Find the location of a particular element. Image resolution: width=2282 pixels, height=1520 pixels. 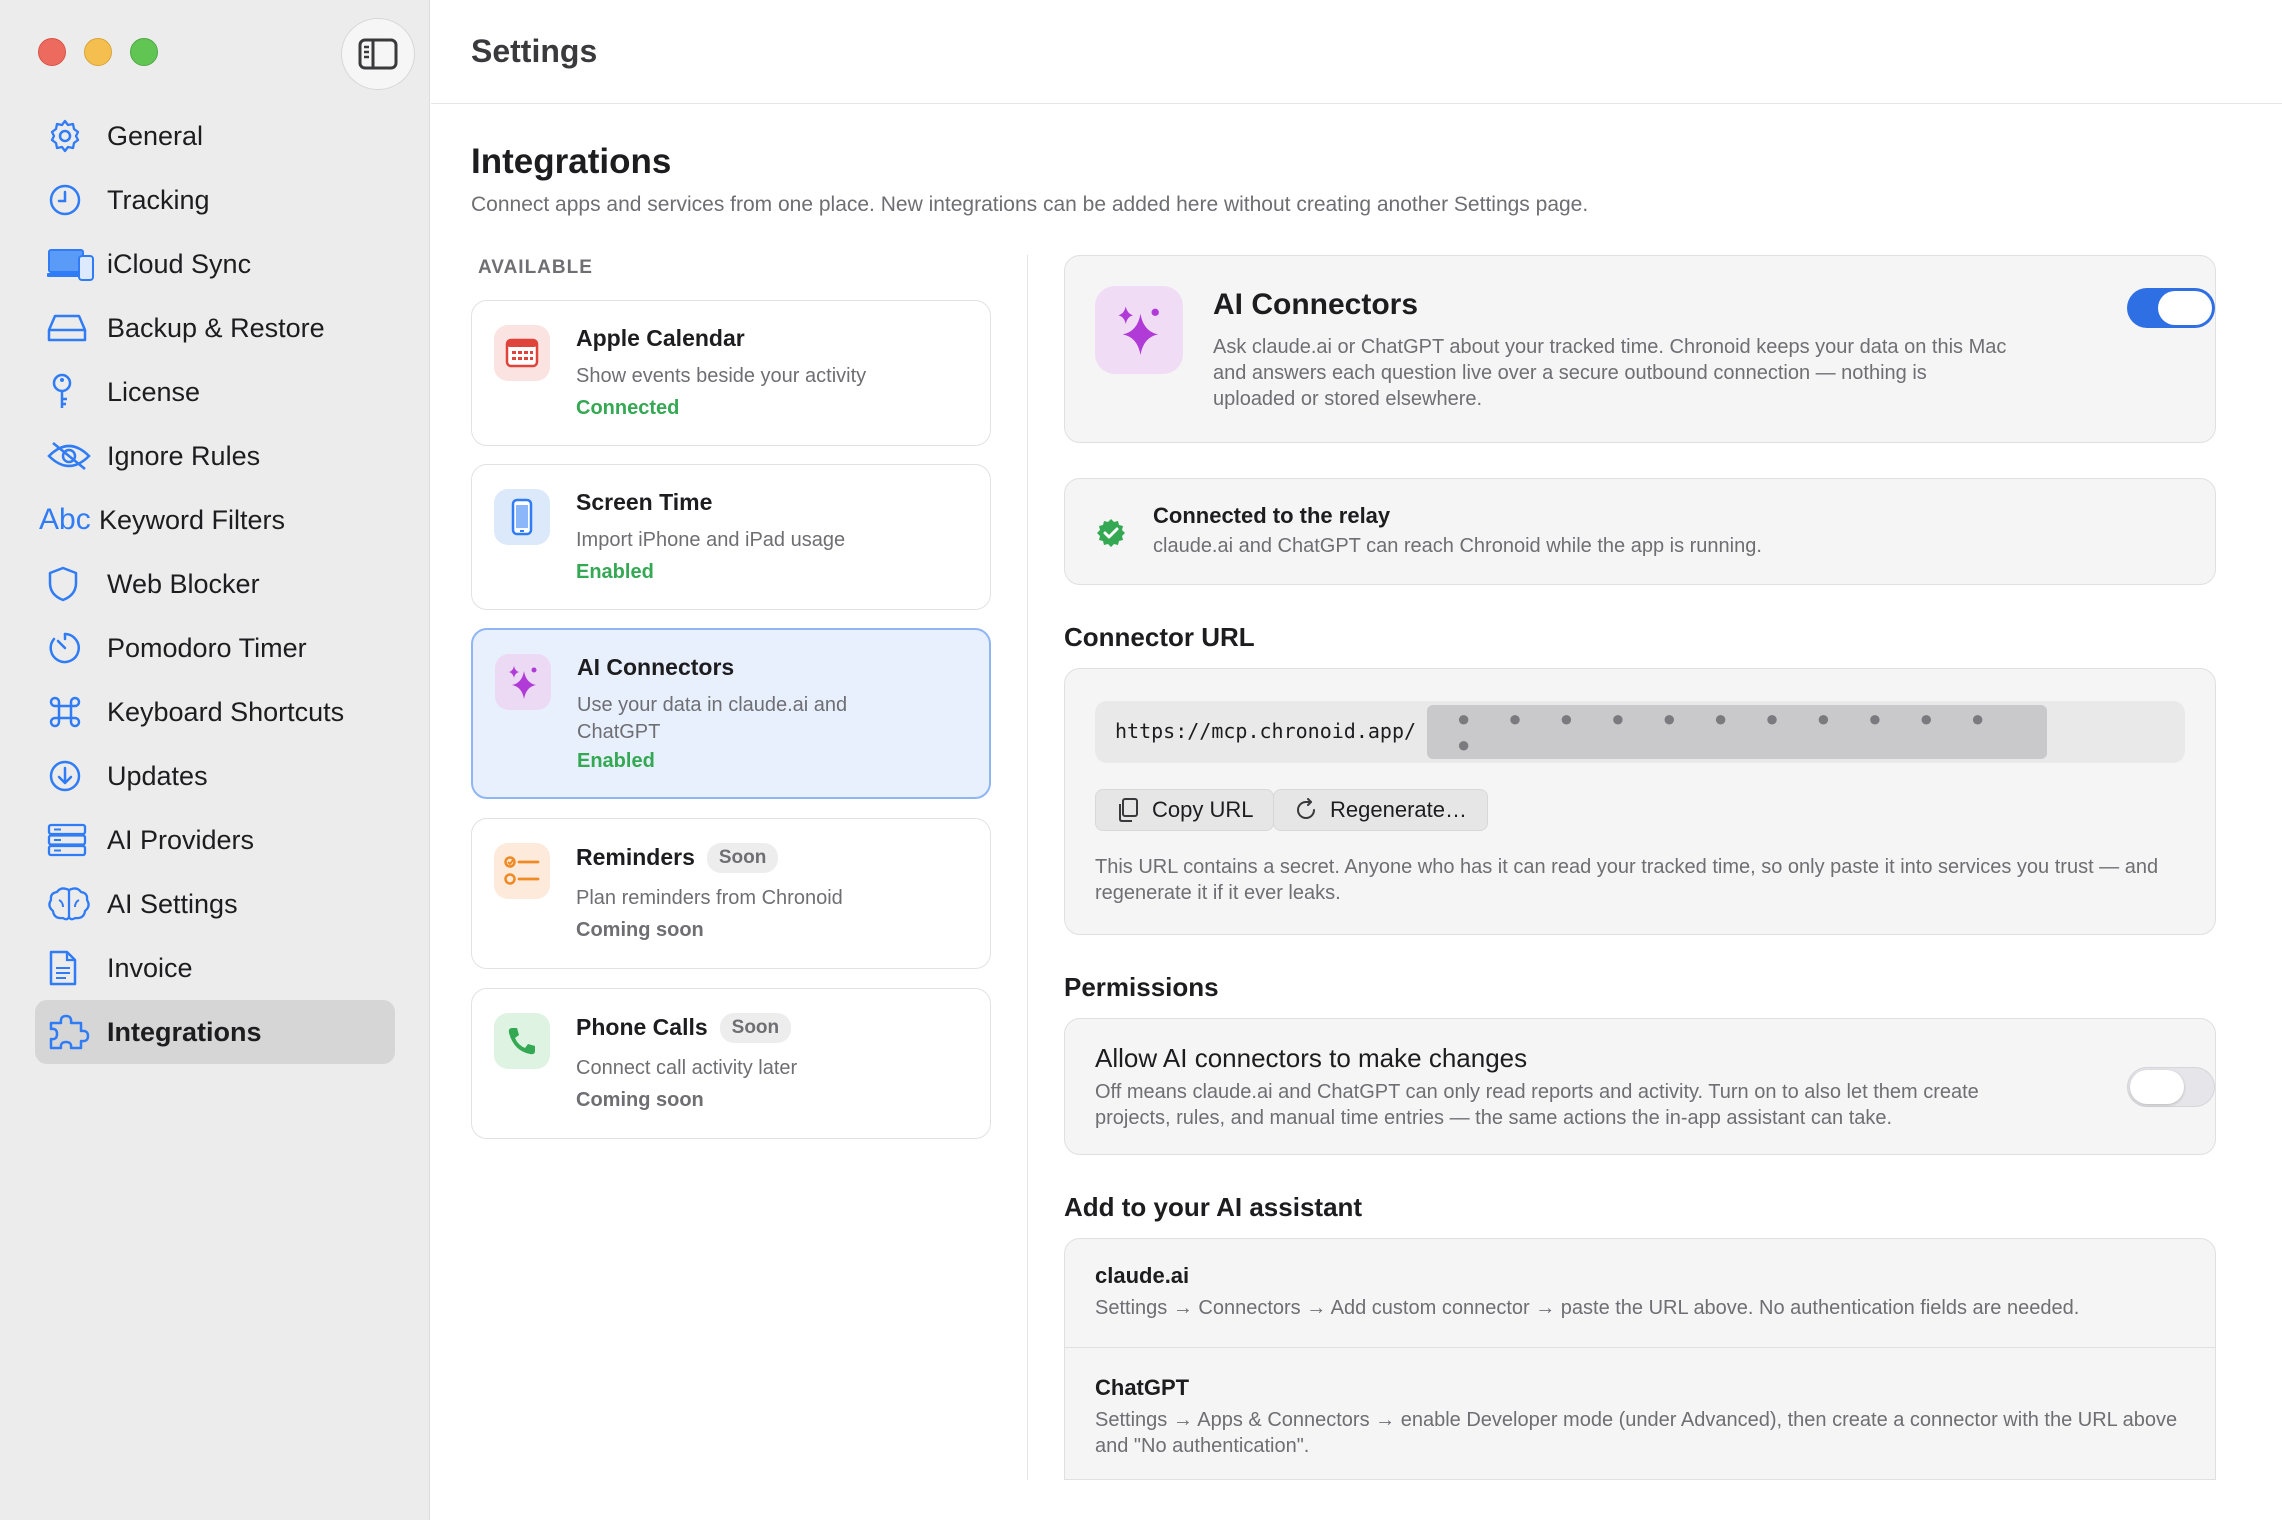

ai-connectors-toggle is located at coordinates (2171, 308).